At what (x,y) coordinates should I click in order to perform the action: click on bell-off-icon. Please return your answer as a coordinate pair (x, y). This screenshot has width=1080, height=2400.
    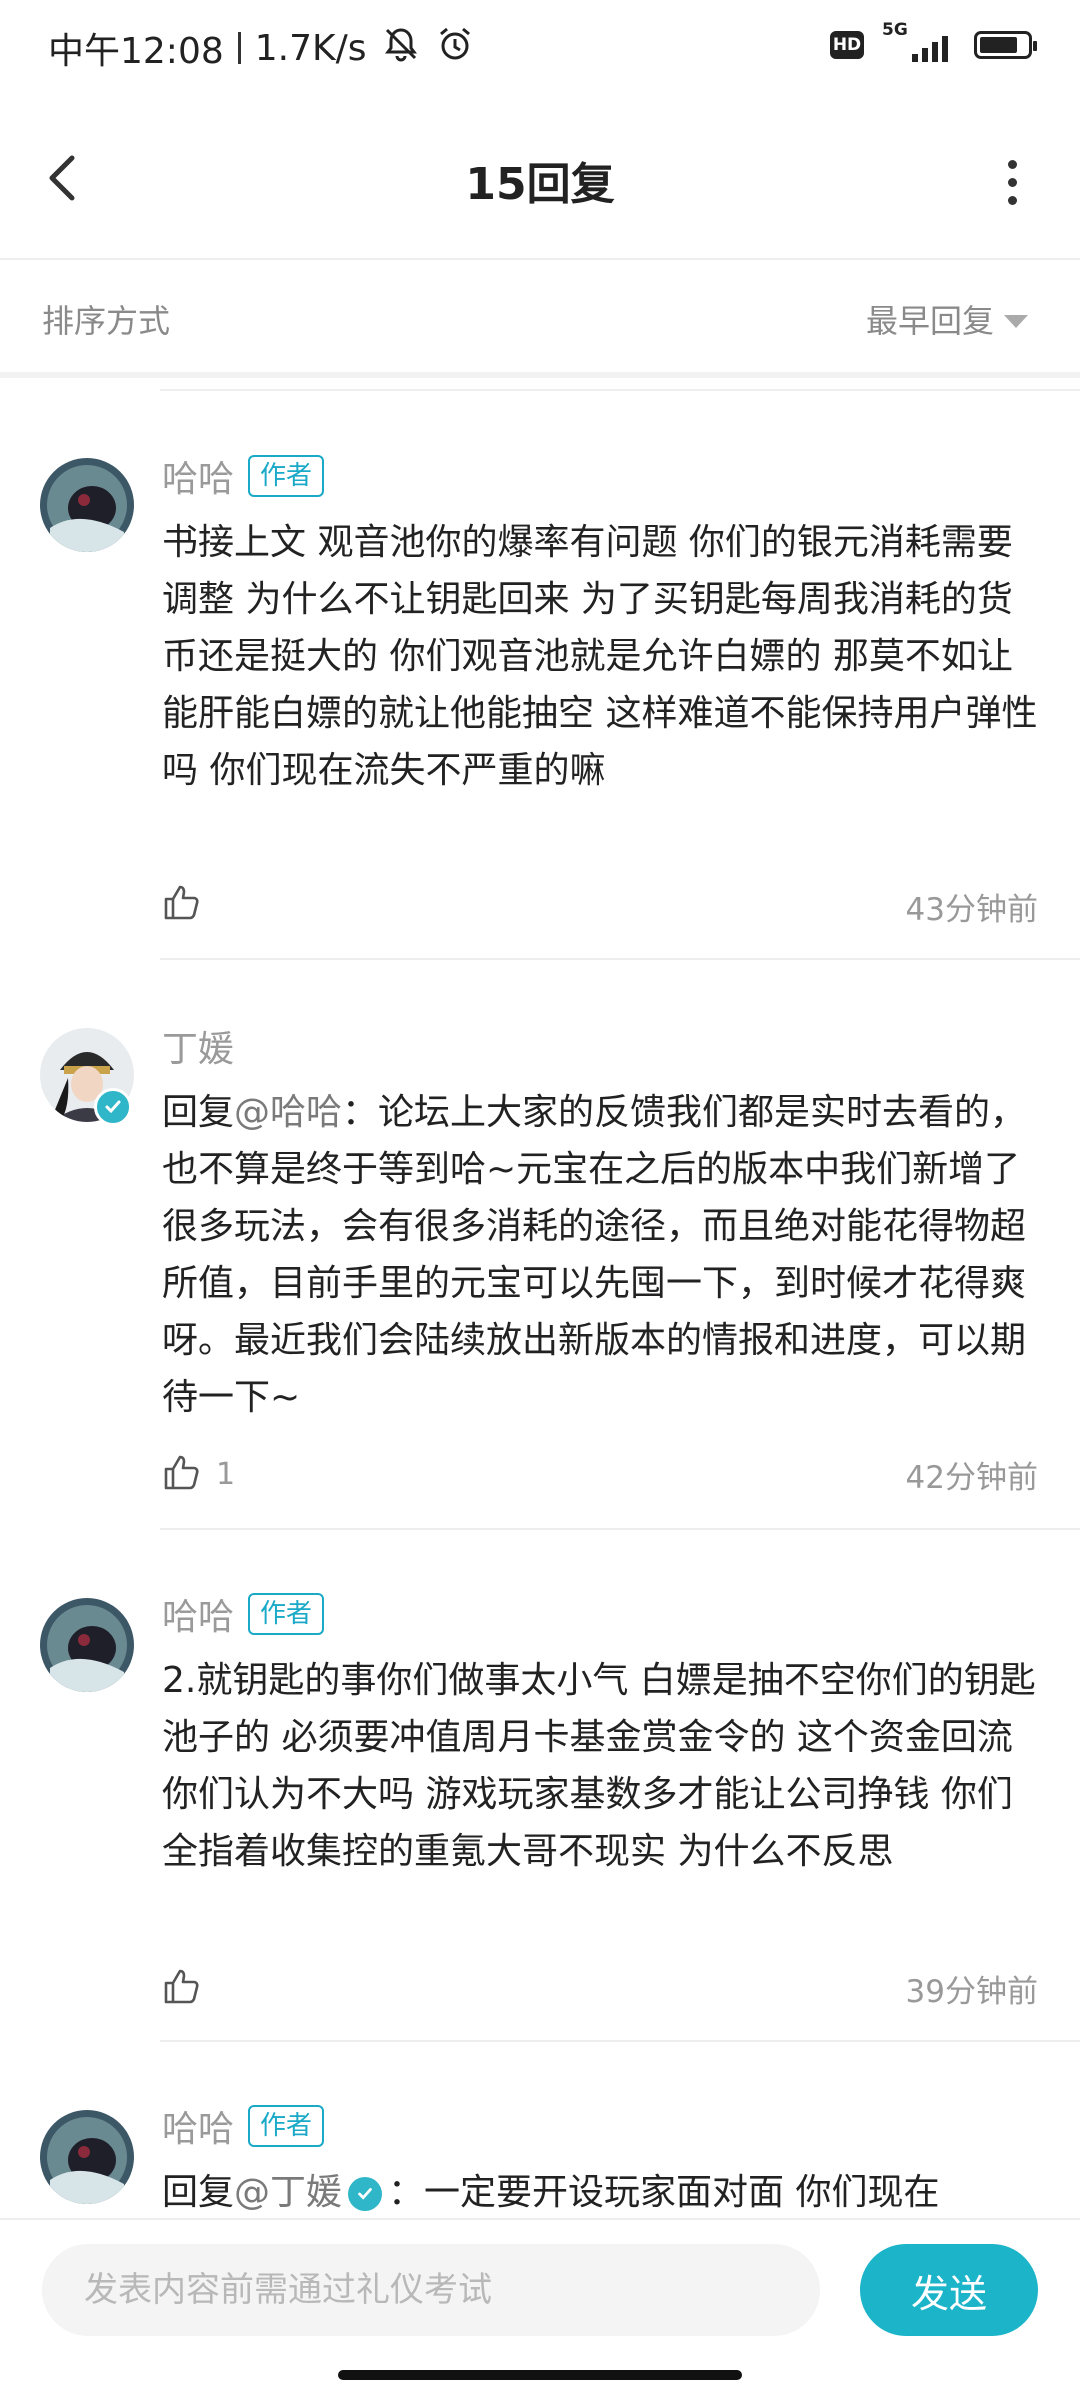
    Looking at the image, I should click on (401, 48).